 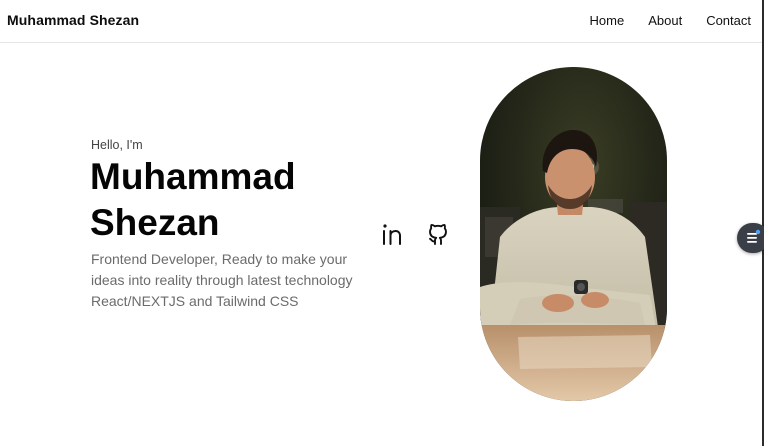 What do you see at coordinates (438, 234) in the screenshot?
I see `github-icon` at bounding box center [438, 234].